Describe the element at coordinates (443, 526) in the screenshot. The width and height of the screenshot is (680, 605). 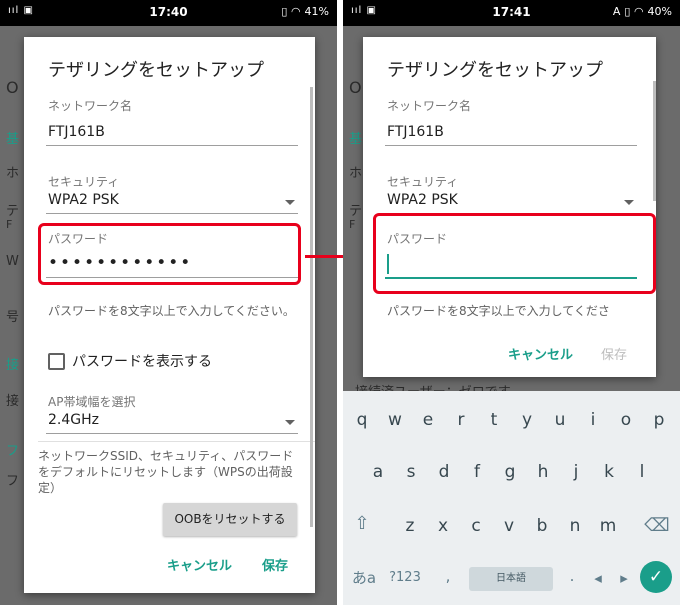
I see `key-x: x` at that location.